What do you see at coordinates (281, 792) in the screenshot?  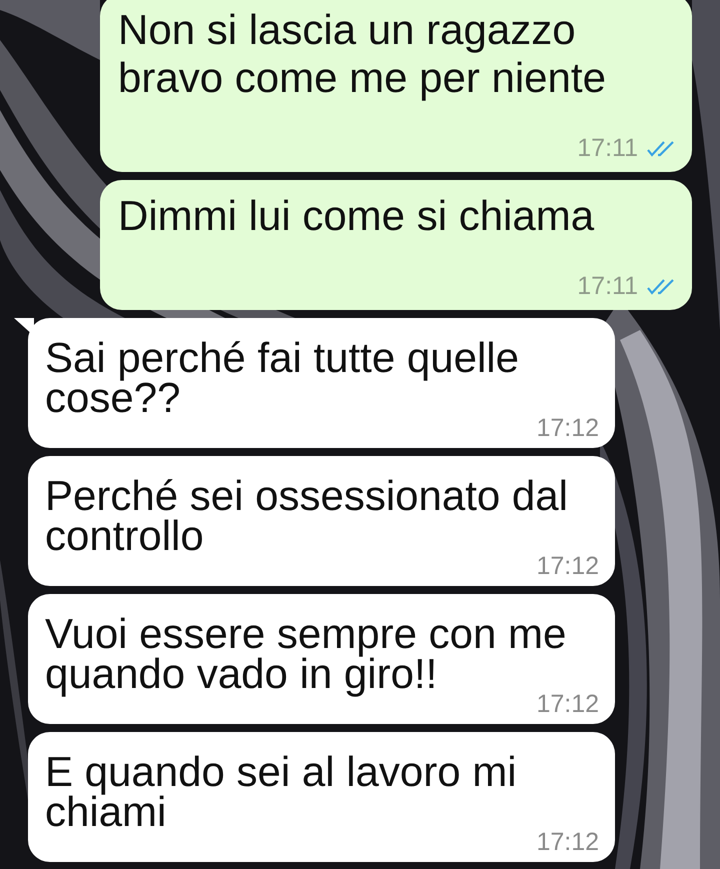 I see `message-text: E quando sei al lavoro mi chiami` at bounding box center [281, 792].